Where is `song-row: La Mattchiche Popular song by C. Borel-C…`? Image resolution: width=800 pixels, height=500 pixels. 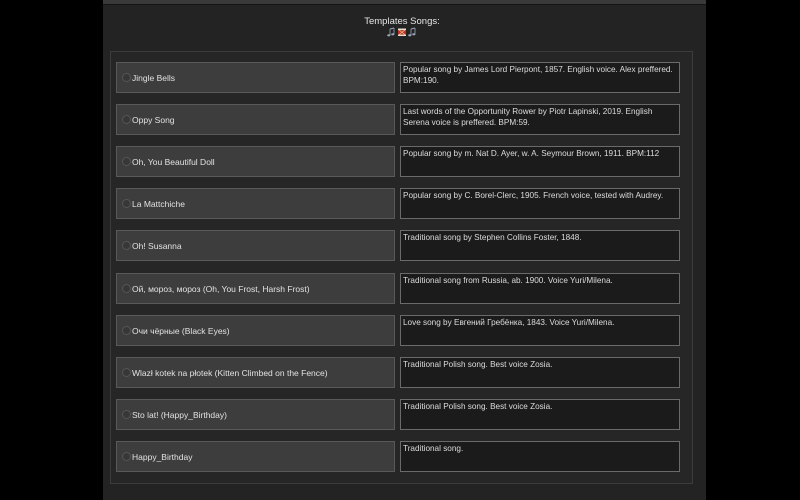
song-row: La Mattchiche Popular song by C. Borel-C… is located at coordinates (403, 205).